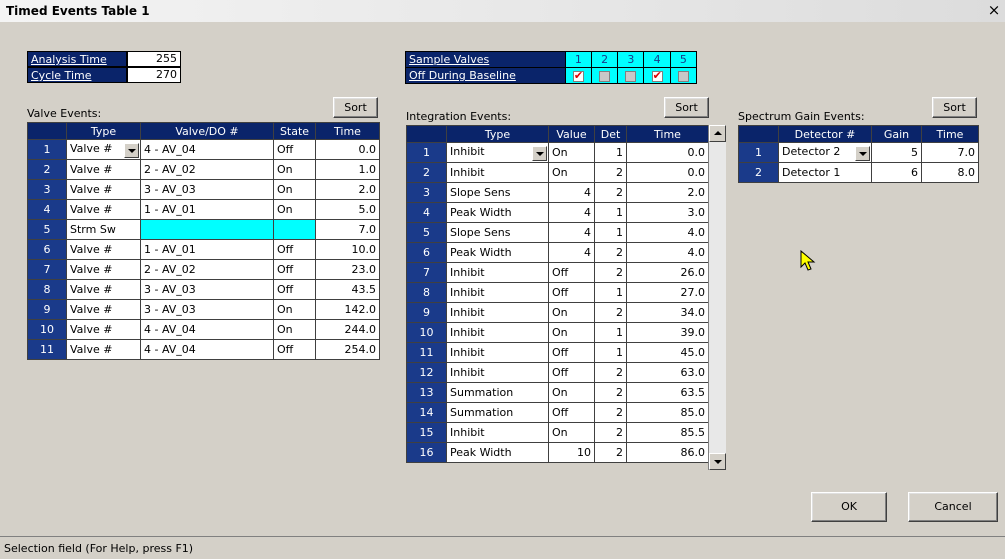 This screenshot has height=559, width=1005. What do you see at coordinates (497, 192) in the screenshot?
I see `type-cell: Slope Sens` at bounding box center [497, 192].